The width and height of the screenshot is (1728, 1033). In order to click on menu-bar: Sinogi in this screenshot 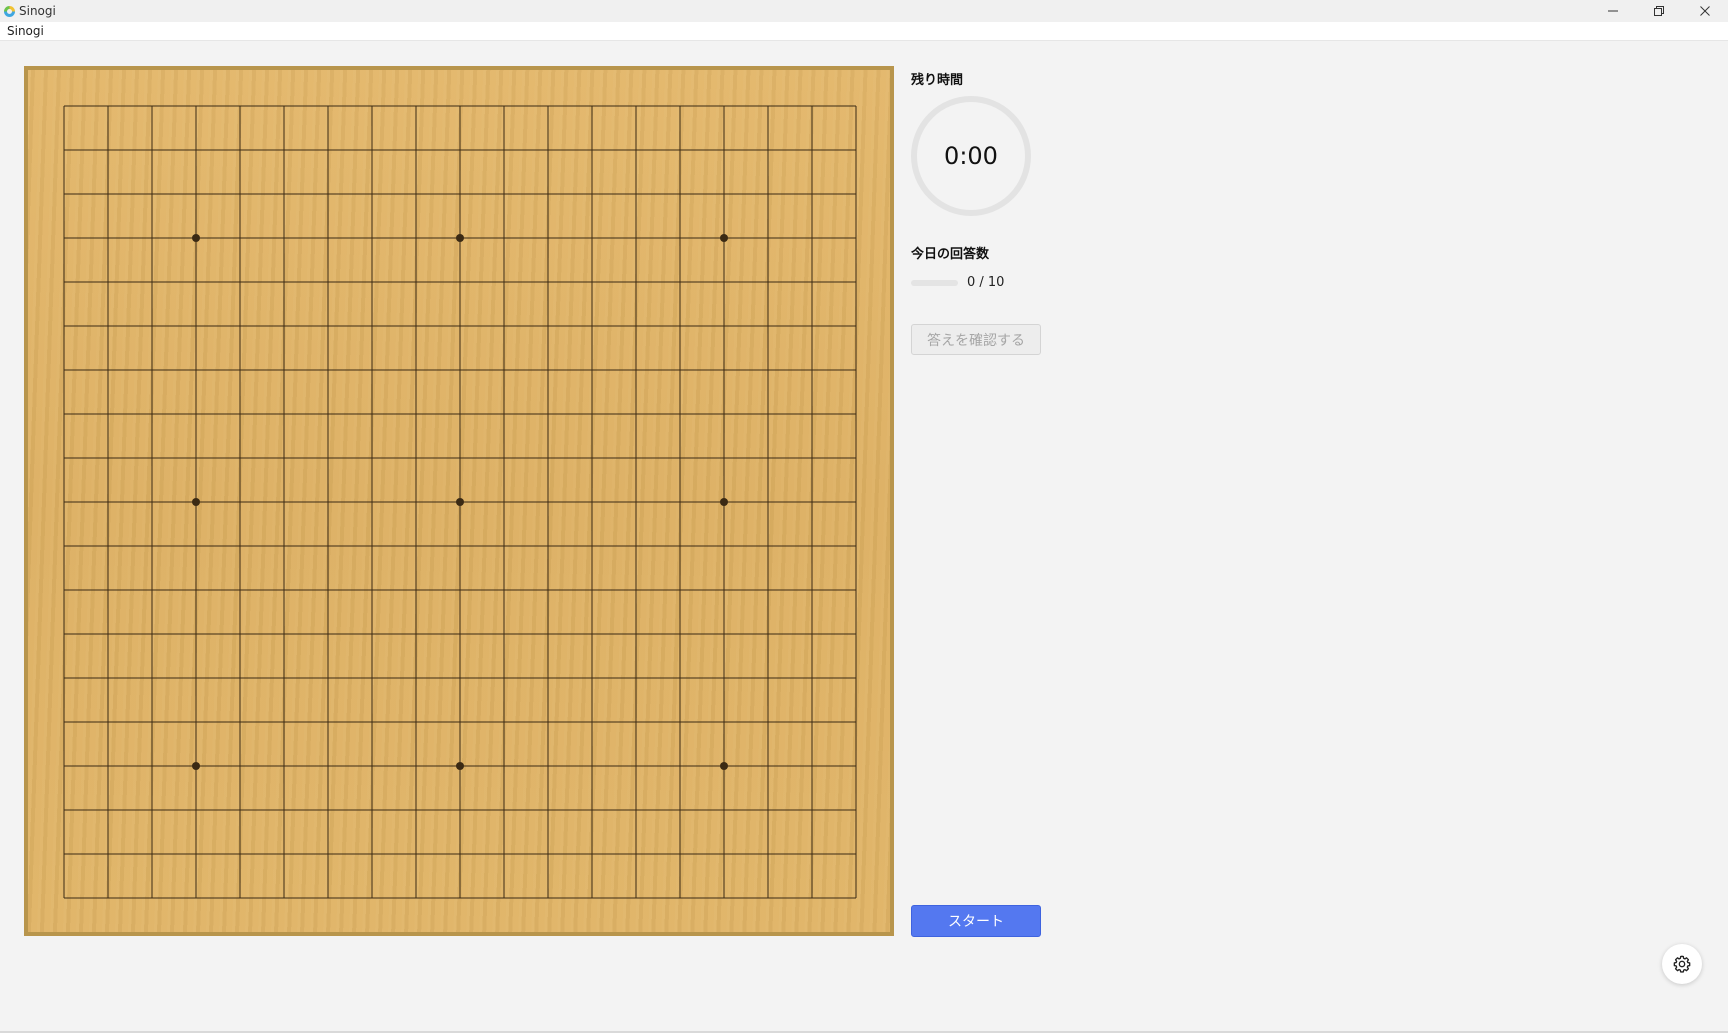, I will do `click(864, 31)`.